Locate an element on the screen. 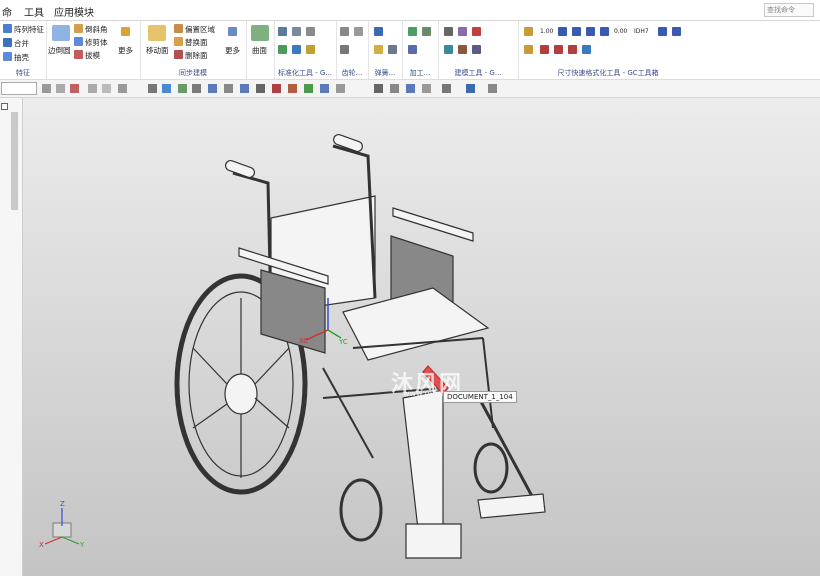 The width and height of the screenshot is (820, 578). shell-icon is located at coordinates (7, 56).